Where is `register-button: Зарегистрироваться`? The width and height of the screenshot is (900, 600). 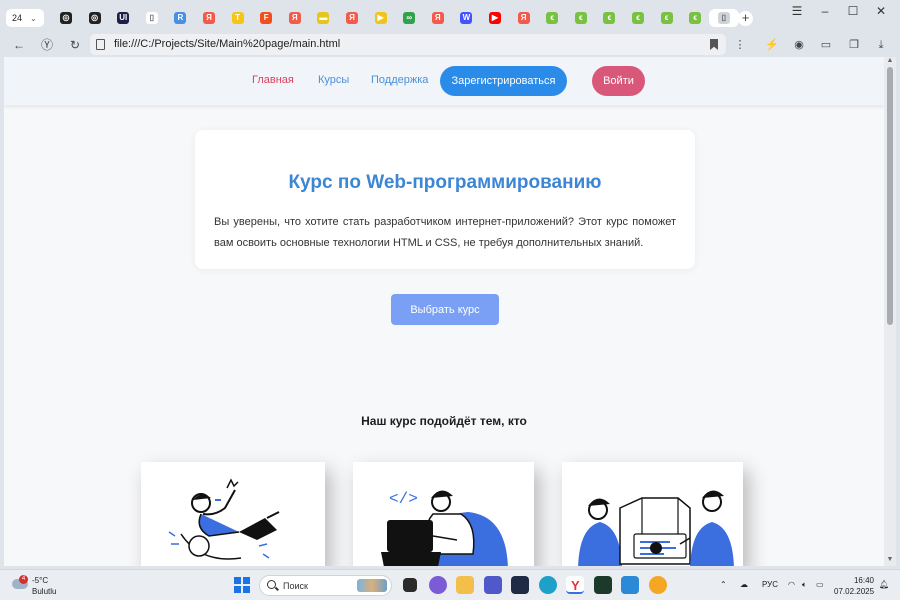
register-button: Зарегистрироваться is located at coordinates (503, 81).